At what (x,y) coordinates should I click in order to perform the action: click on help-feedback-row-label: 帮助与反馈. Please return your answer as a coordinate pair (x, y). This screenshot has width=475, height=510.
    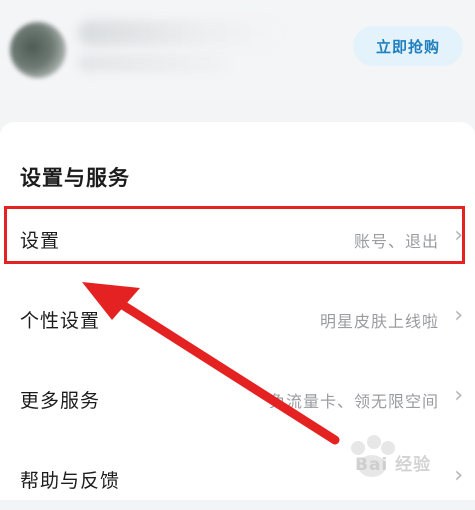
    Looking at the image, I should click on (70, 481).